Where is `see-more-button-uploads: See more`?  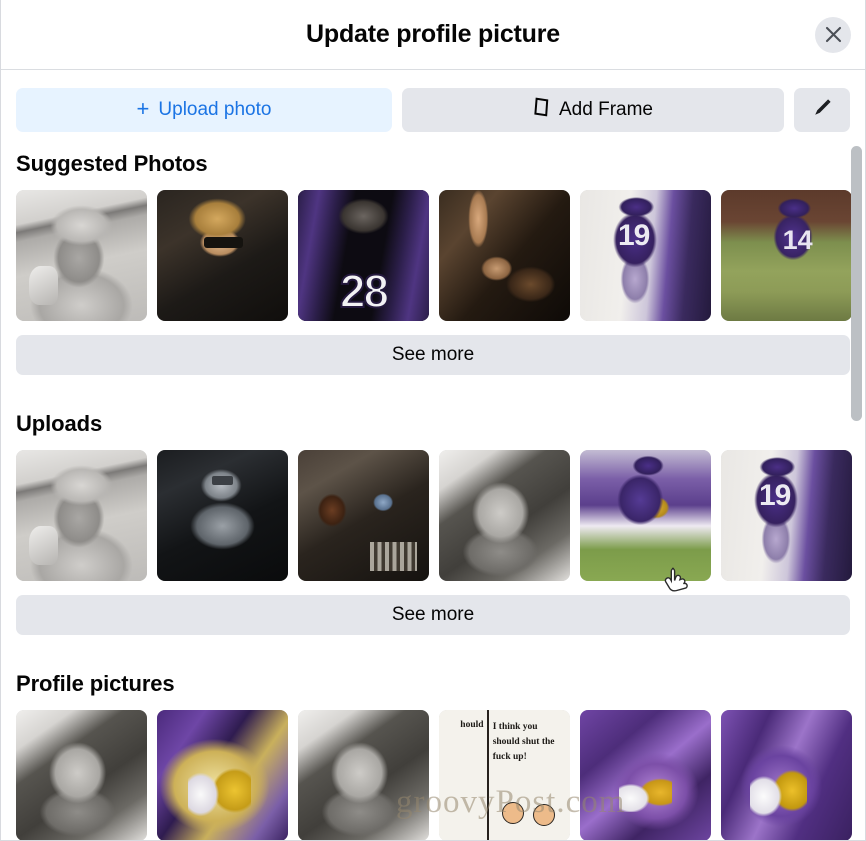
see-more-button-uploads: See more is located at coordinates (433, 615).